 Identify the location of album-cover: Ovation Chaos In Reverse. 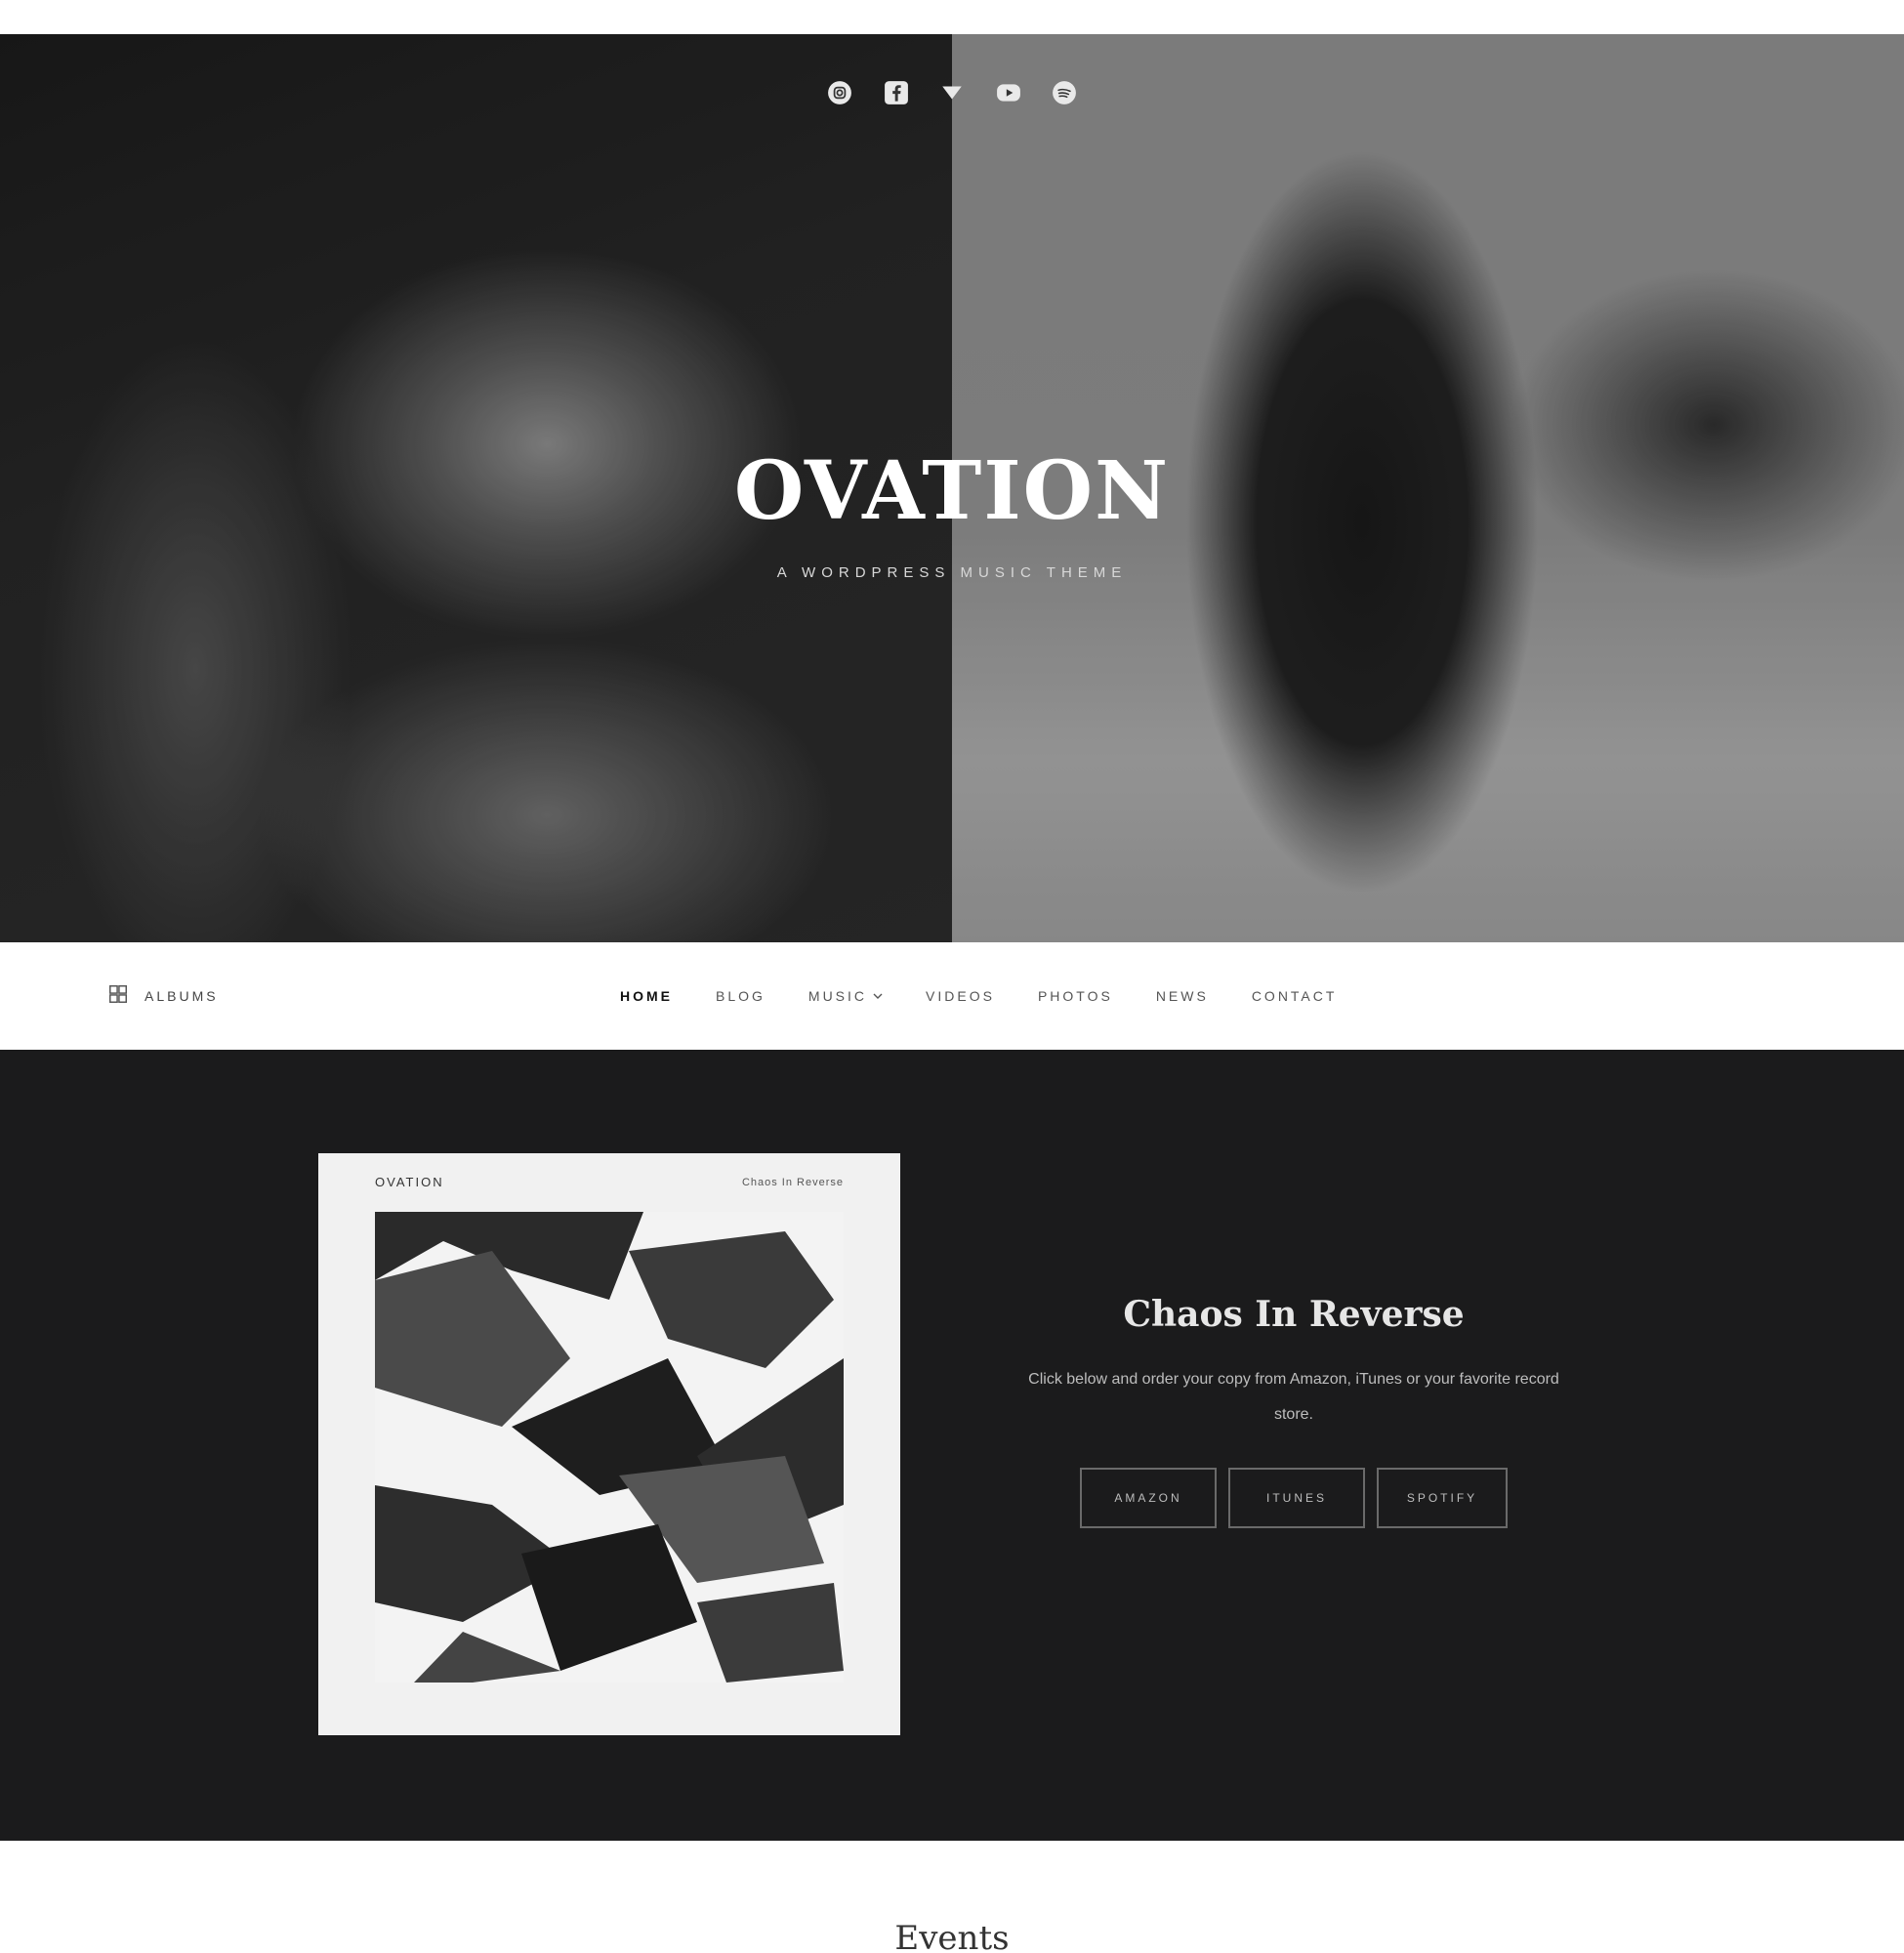
(609, 1444).